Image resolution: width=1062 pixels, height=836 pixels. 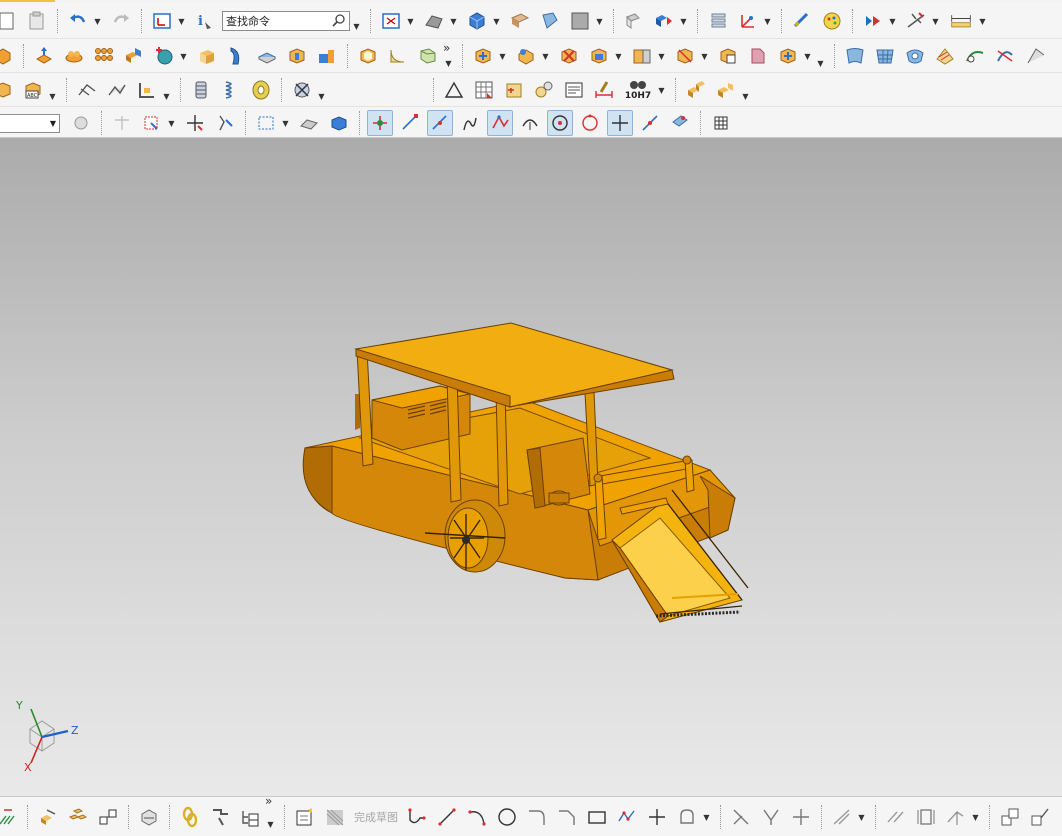 I want to click on snap-mid-point-icon, so click(x=440, y=123).